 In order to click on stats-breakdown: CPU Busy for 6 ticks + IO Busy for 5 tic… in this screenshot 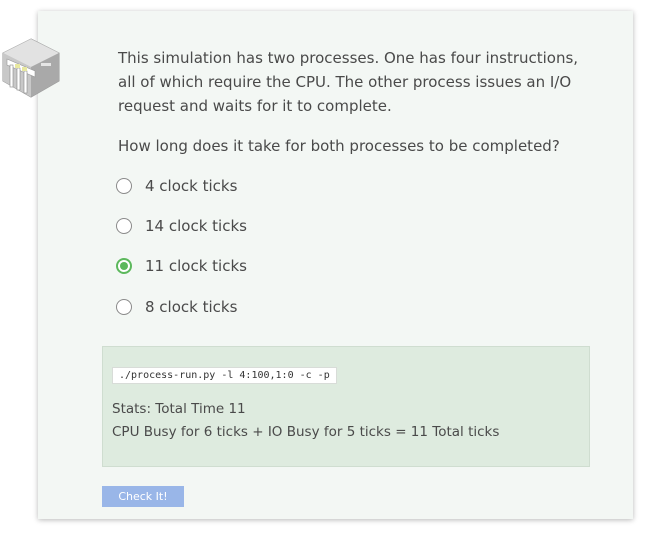, I will do `click(306, 432)`.